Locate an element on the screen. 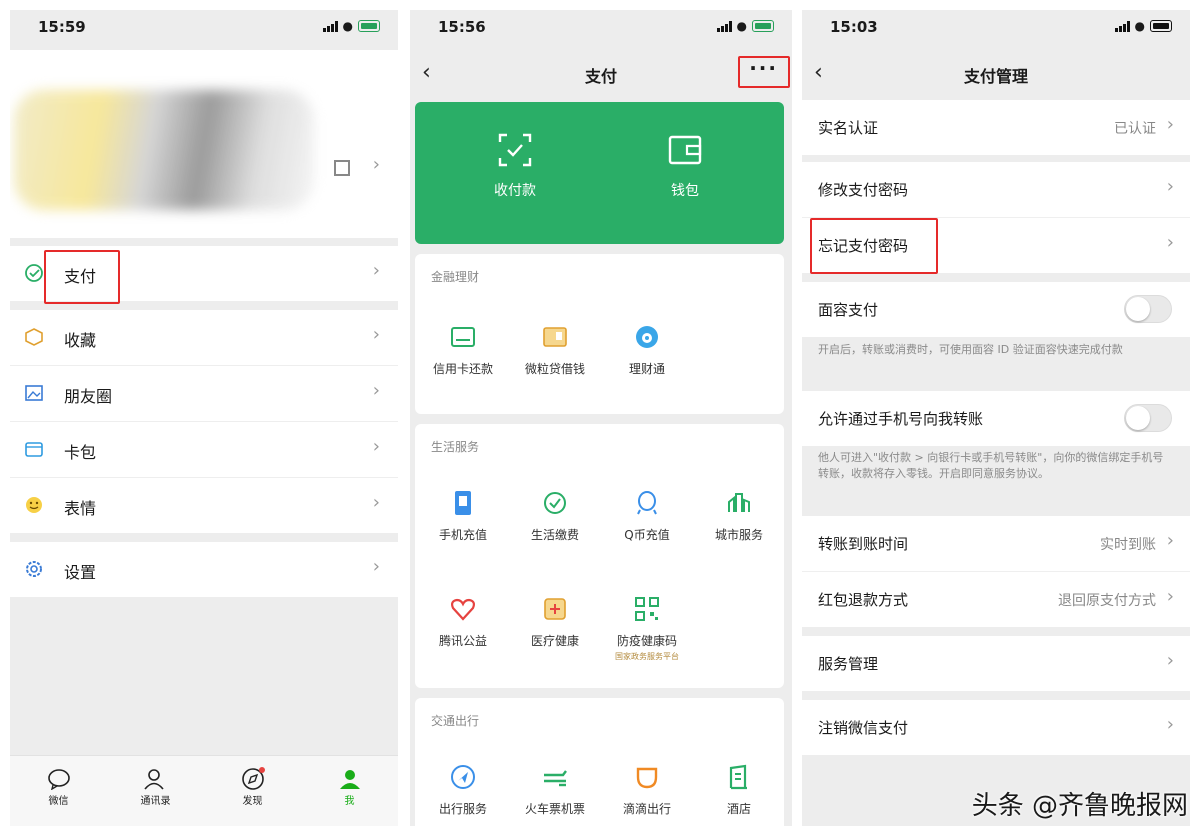 The width and height of the screenshot is (1200, 836). row-label: 修改支付密码 is located at coordinates (863, 190).